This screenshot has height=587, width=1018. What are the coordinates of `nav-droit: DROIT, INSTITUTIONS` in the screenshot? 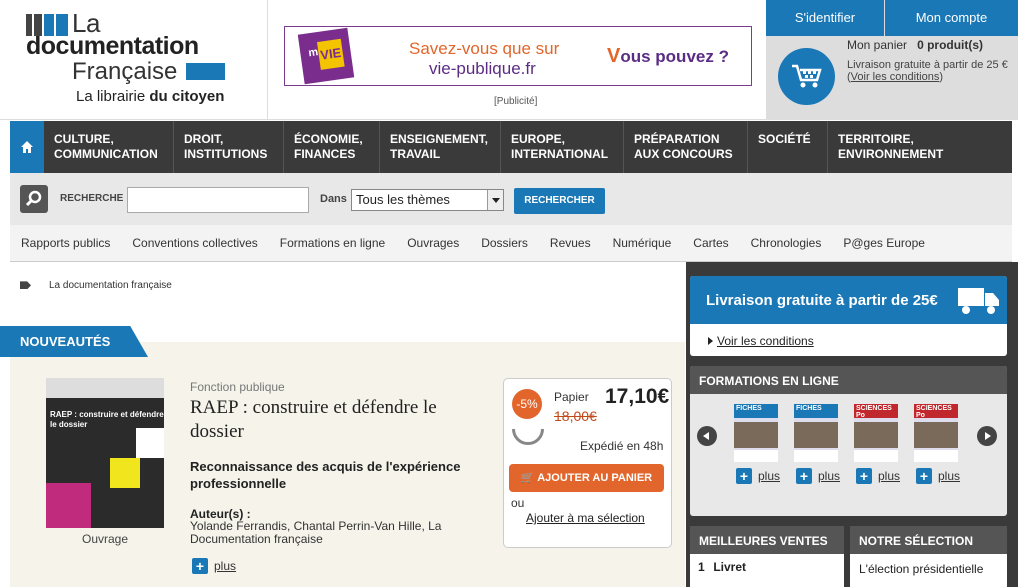 It's located at (229, 147).